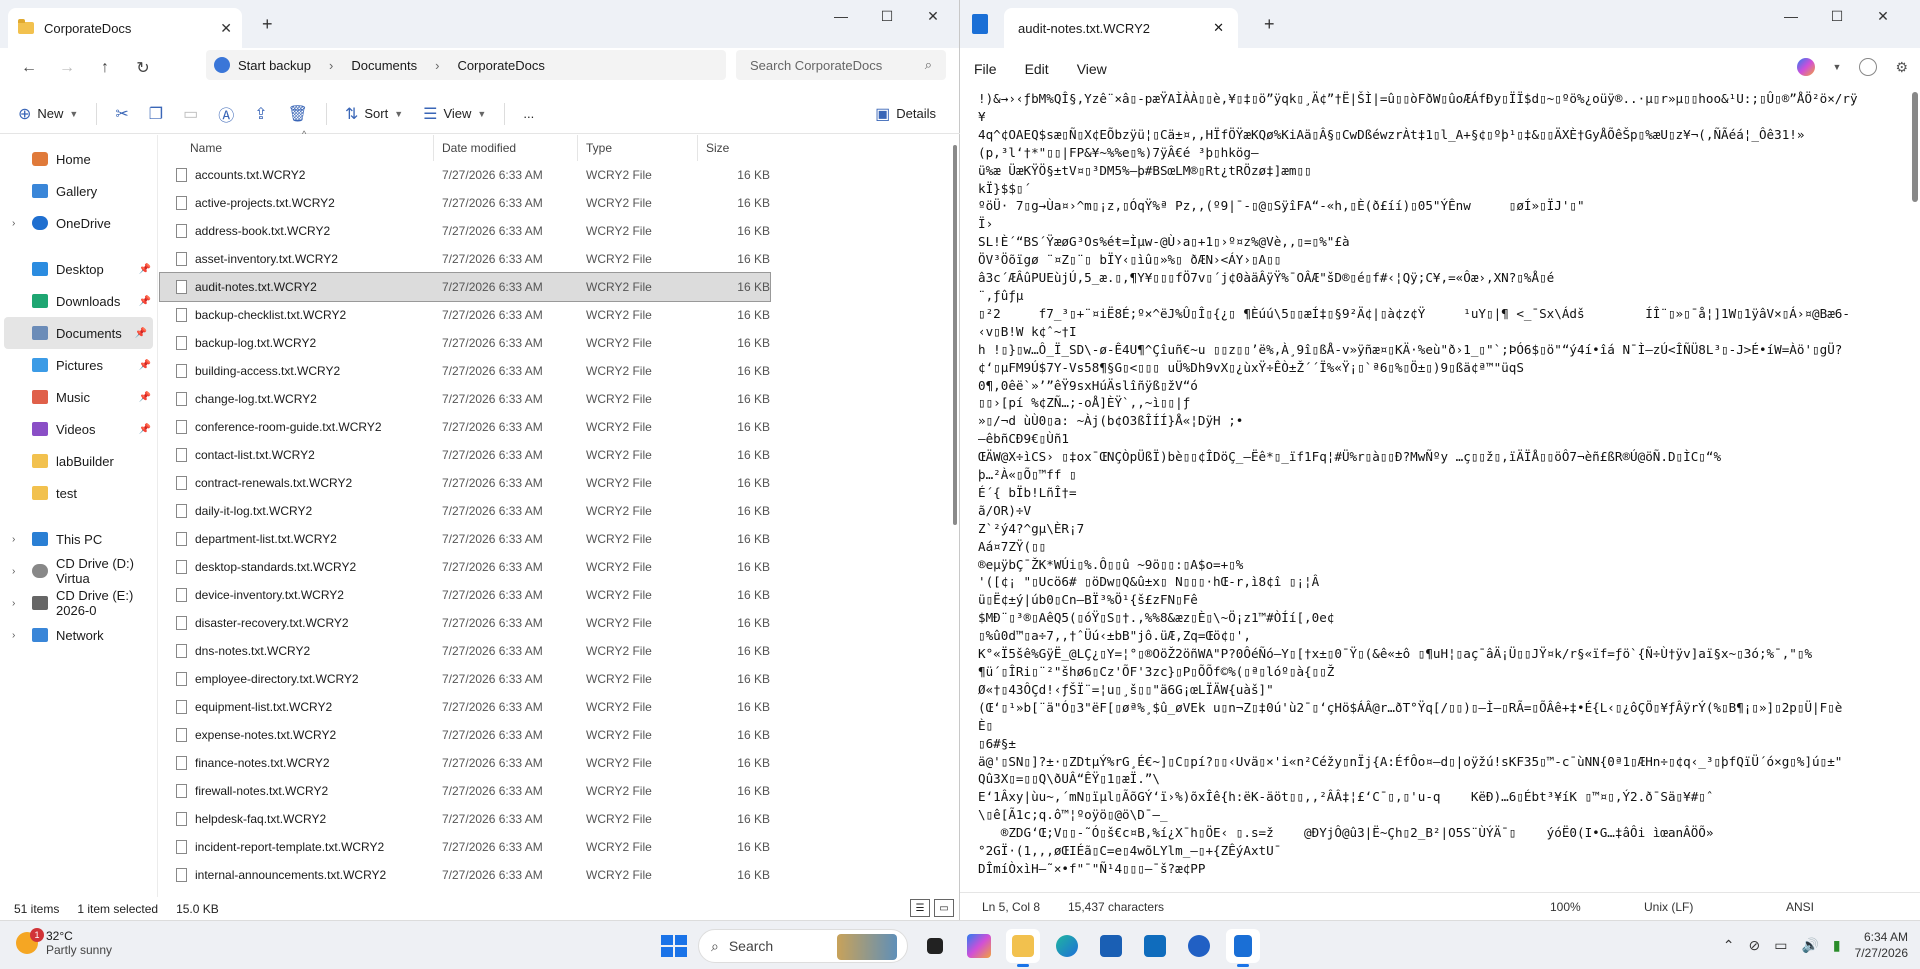  What do you see at coordinates (935, 946) in the screenshot?
I see `task-view-button` at bounding box center [935, 946].